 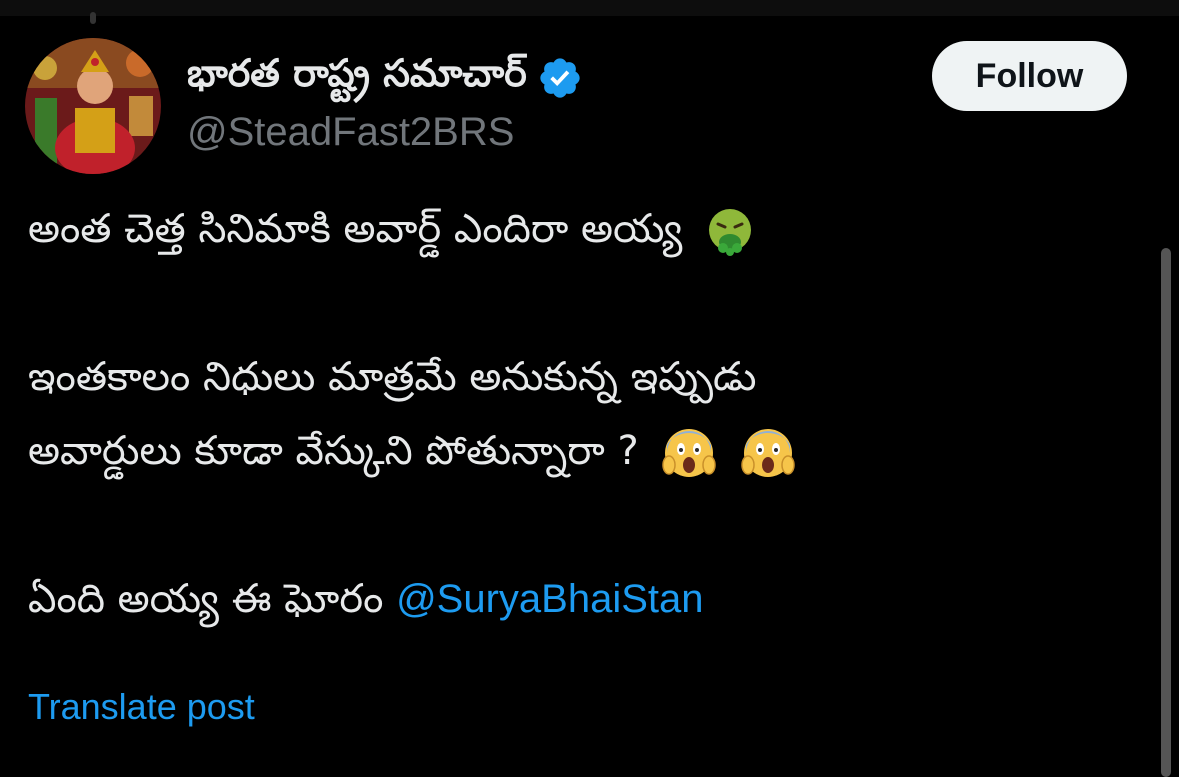 What do you see at coordinates (93, 18) in the screenshot?
I see `thread-line` at bounding box center [93, 18].